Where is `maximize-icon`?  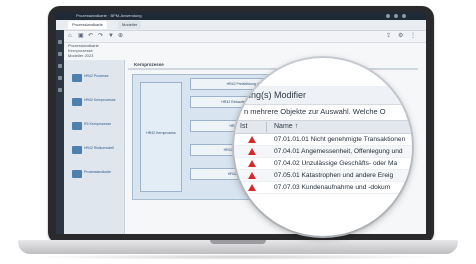
maximize-icon is located at coordinates (396, 16).